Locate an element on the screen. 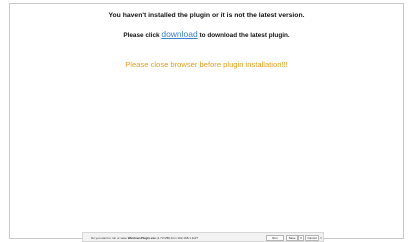  download-prompt-suffix: (1.73 MB) from 192.168.1.112? is located at coordinates (177, 238).